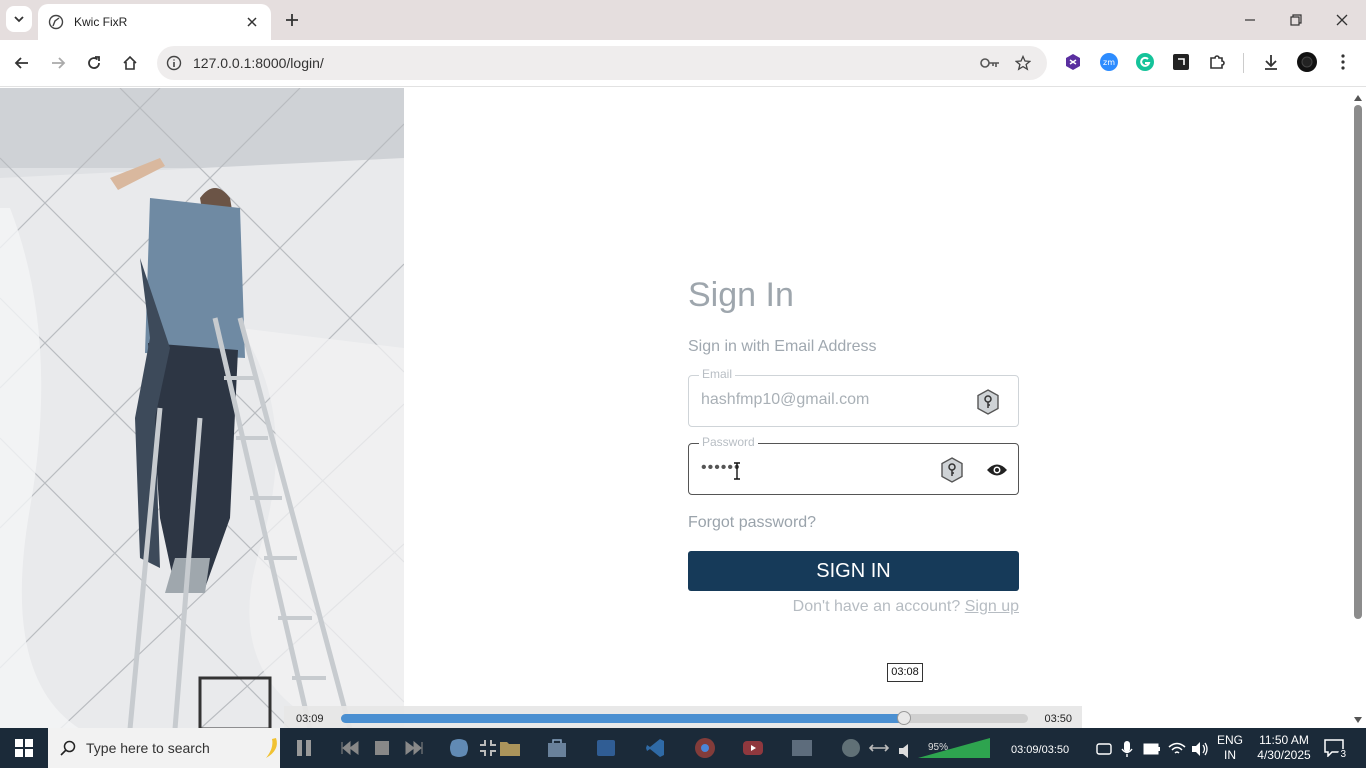  I want to click on seek-time-tooltip: 03:08, so click(905, 672).